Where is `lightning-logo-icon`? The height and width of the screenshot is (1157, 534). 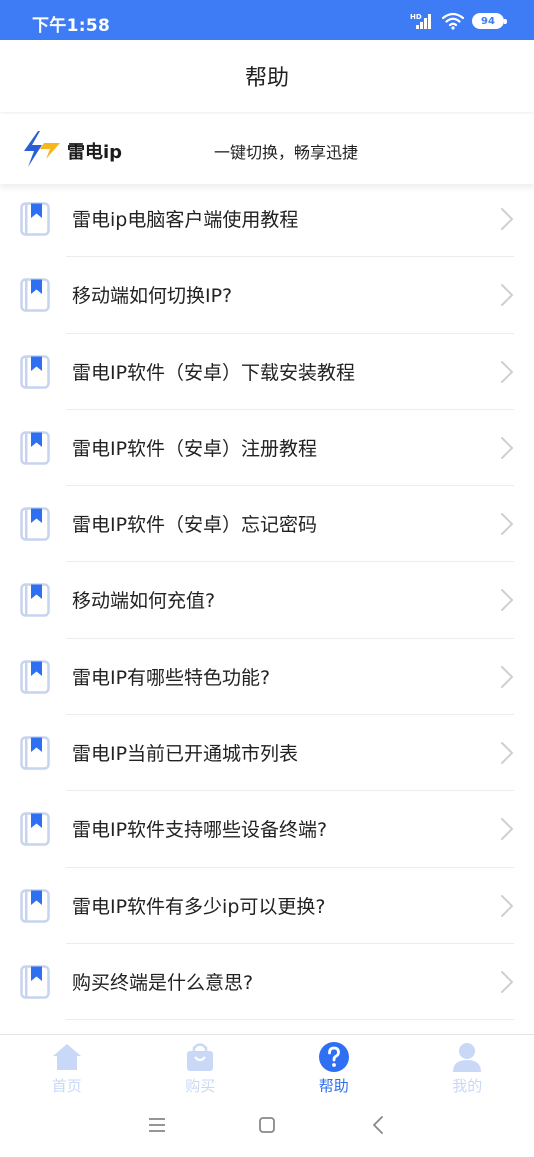 lightning-logo-icon is located at coordinates (42, 149).